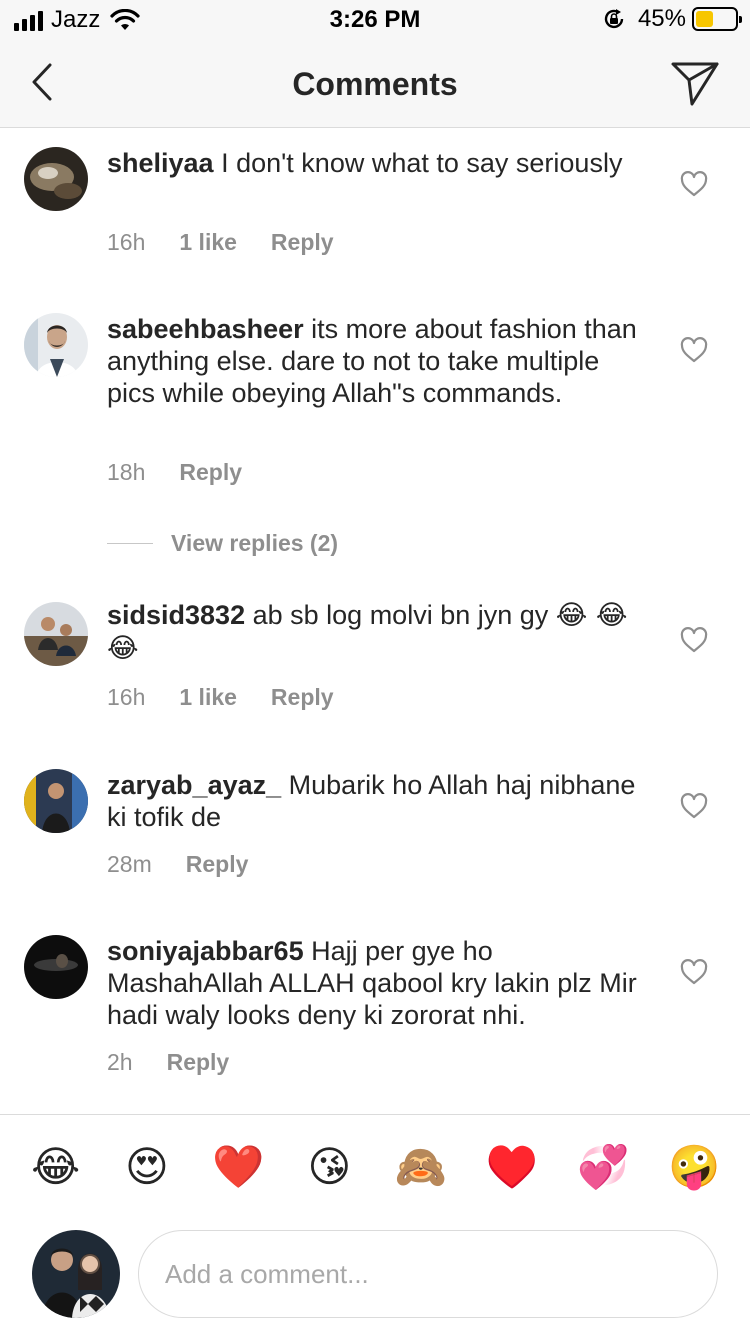 This screenshot has height=1334, width=750. I want to click on nav-bar: Comments, so click(375, 84).